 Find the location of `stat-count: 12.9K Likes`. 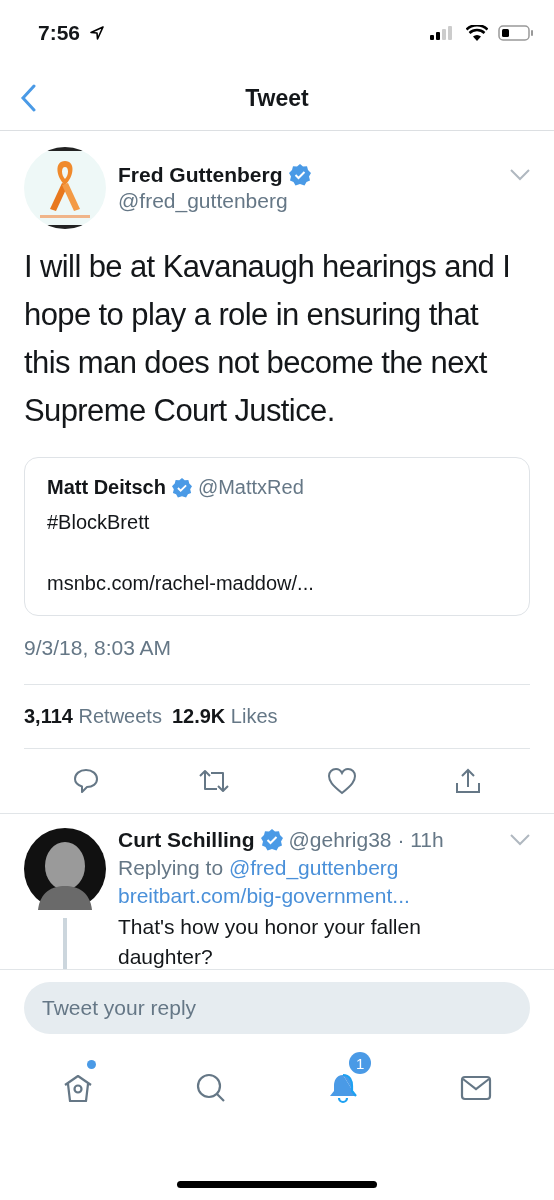

stat-count: 12.9K Likes is located at coordinates (224, 716).